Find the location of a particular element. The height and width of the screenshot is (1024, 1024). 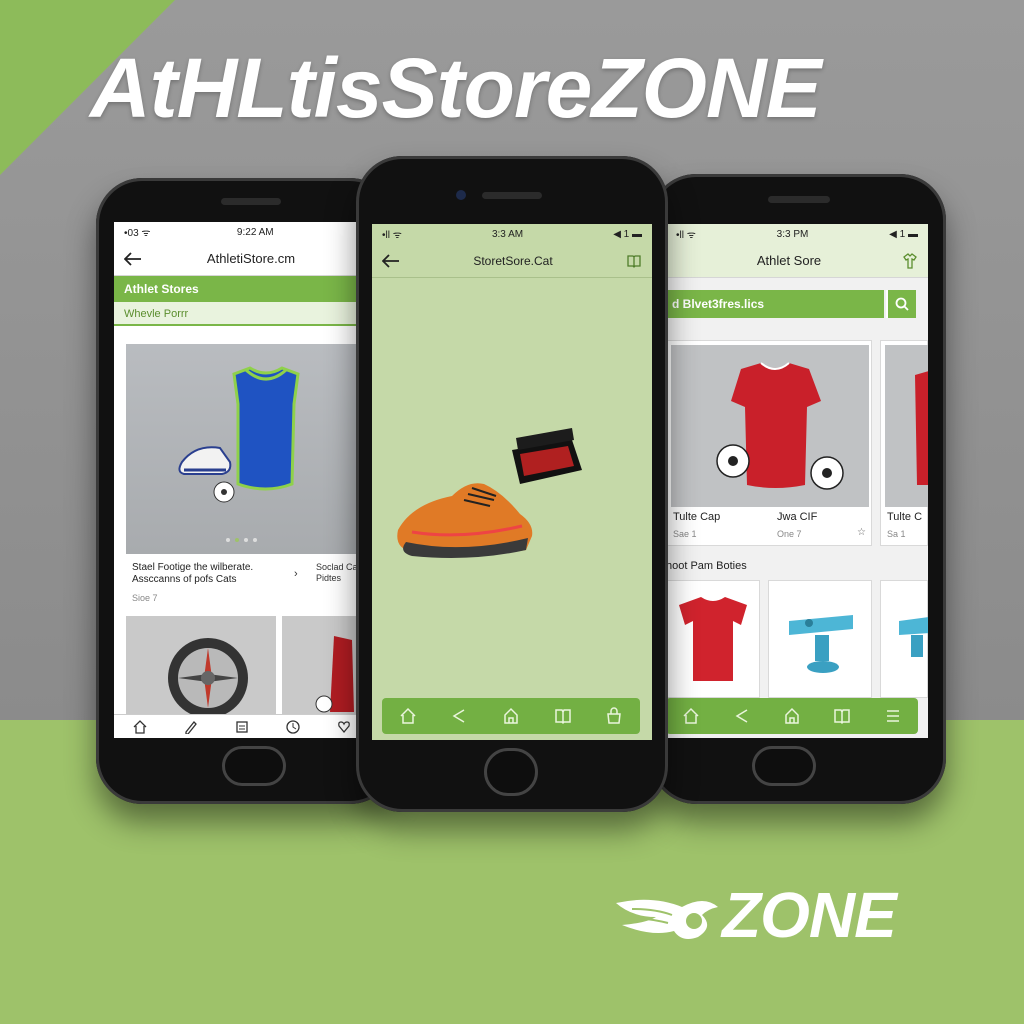

sub-category-bar: Whevle Porrr is located at coordinates (242, 314).